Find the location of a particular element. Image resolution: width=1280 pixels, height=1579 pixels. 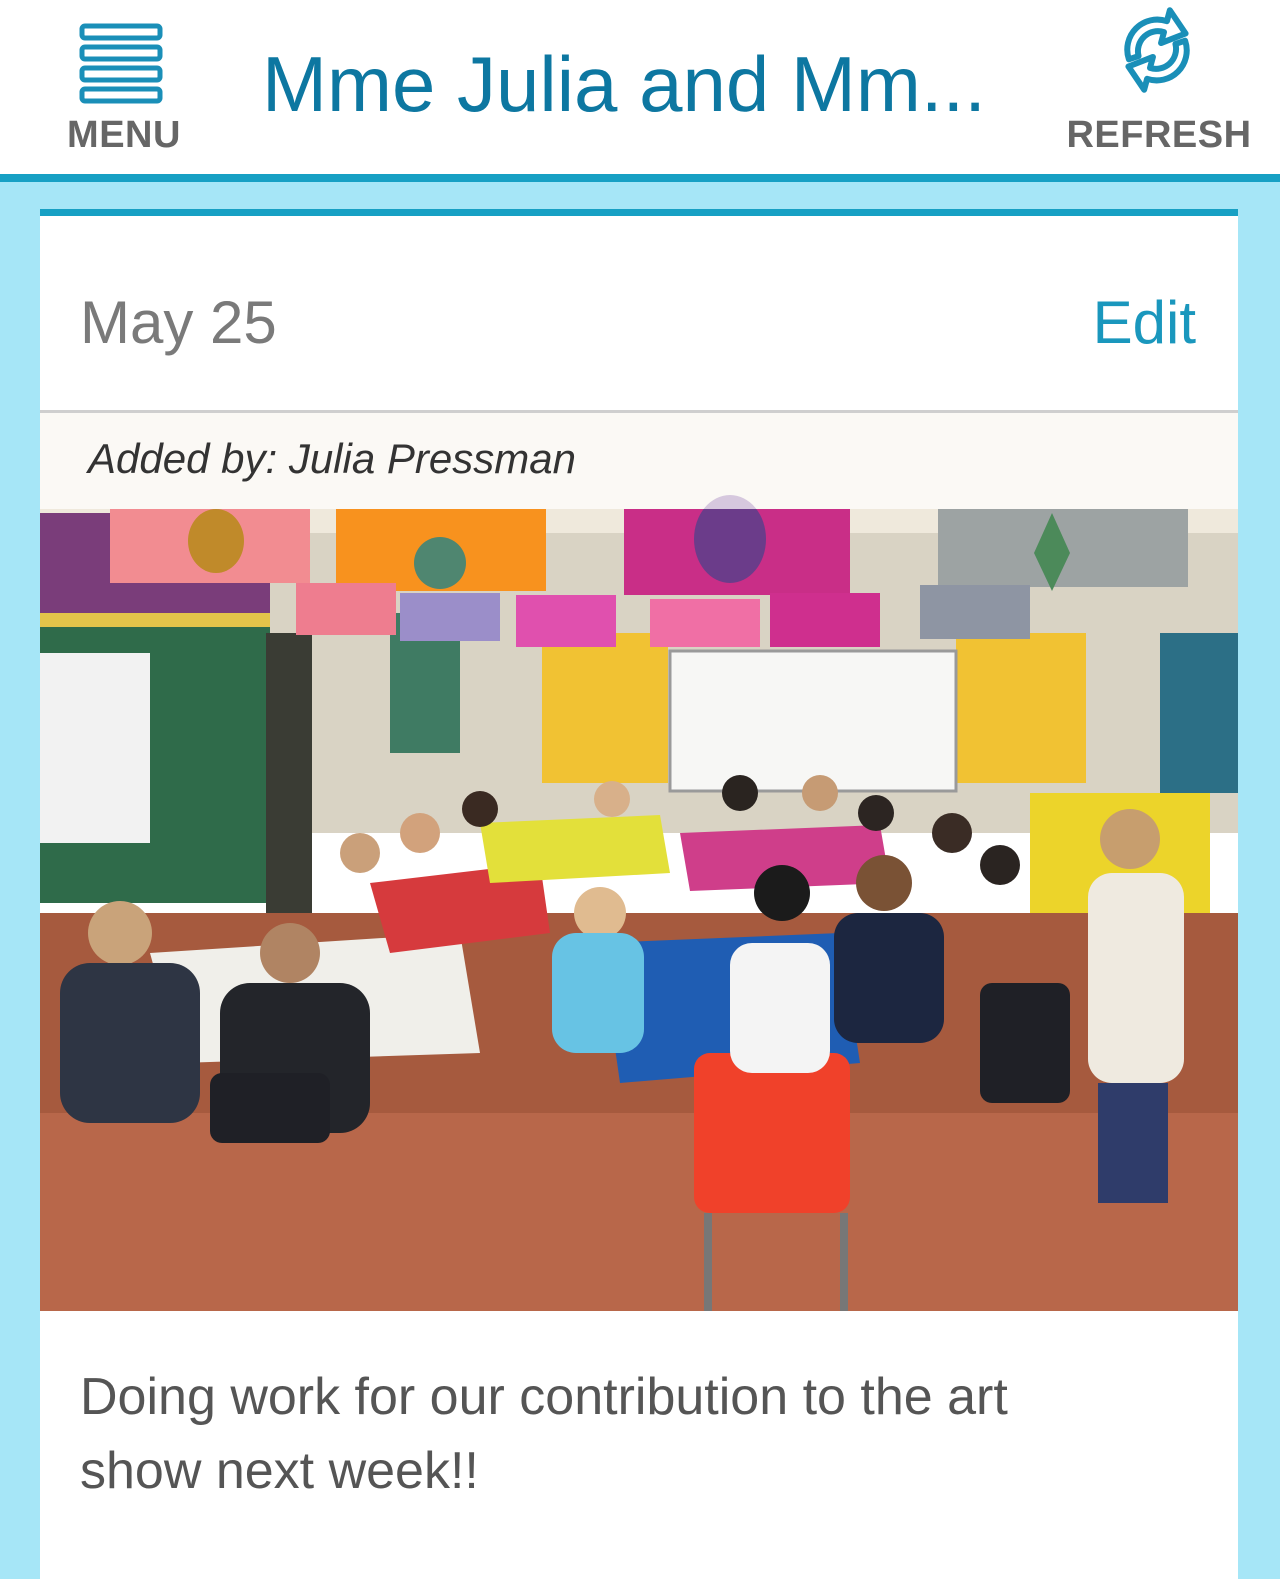

post-header: May 25 Edit is located at coordinates (639, 314).